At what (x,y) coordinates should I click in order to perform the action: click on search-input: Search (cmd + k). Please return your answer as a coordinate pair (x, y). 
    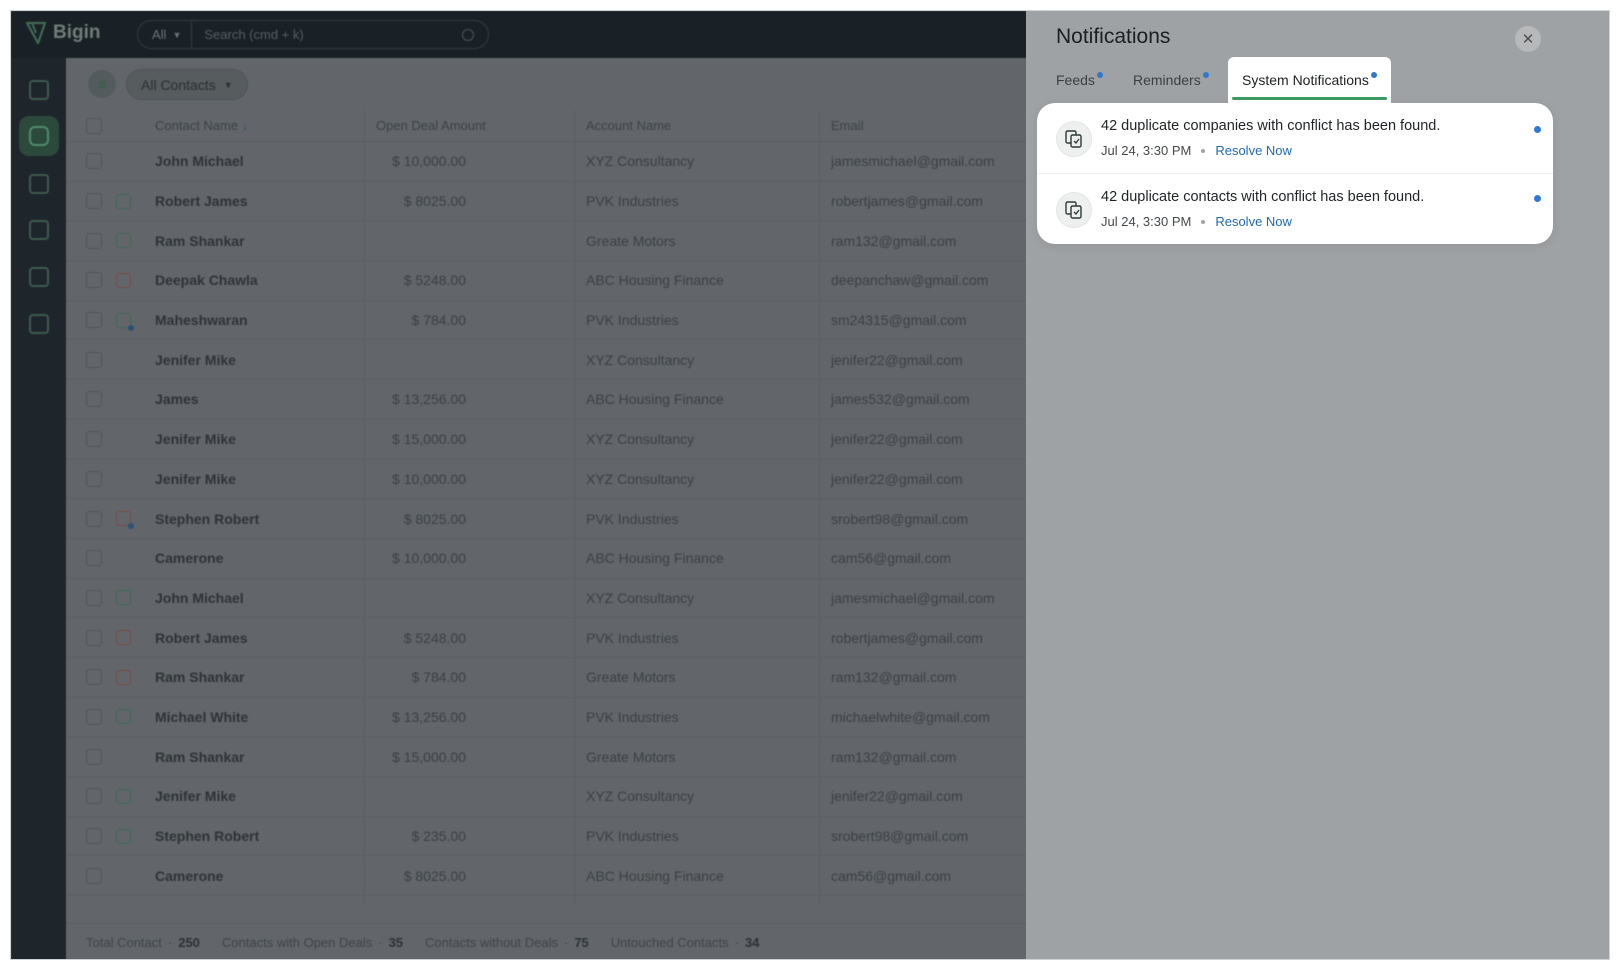
    Looking at the image, I should click on (327, 34).